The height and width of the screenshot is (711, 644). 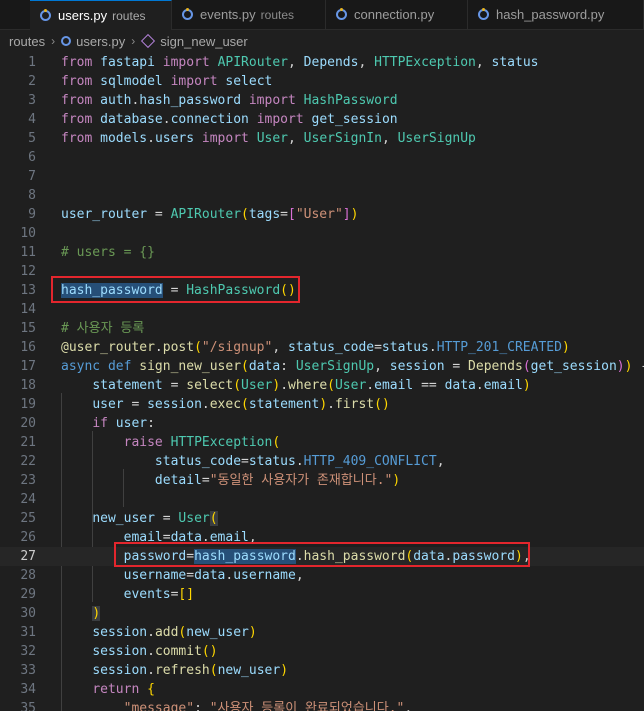 I want to click on tab-file-name: connection.py, so click(x=394, y=14).